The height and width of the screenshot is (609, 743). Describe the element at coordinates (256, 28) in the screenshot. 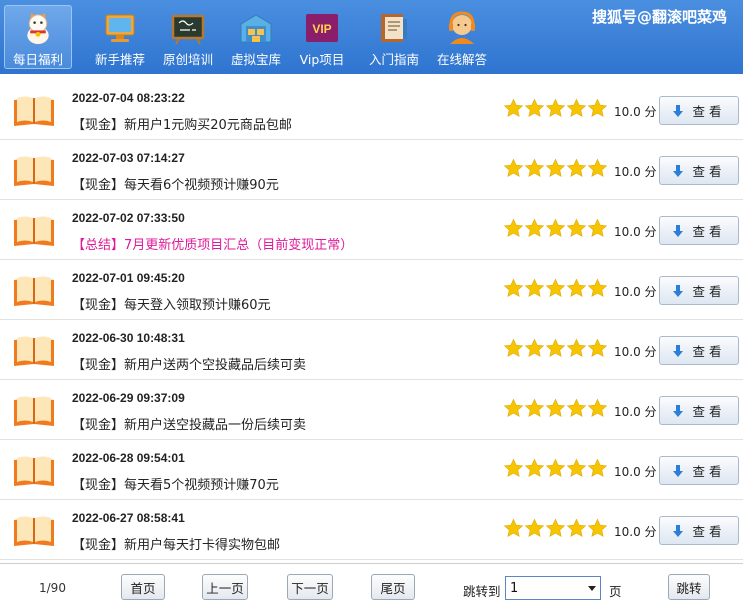

I see `warehouse-icon` at that location.